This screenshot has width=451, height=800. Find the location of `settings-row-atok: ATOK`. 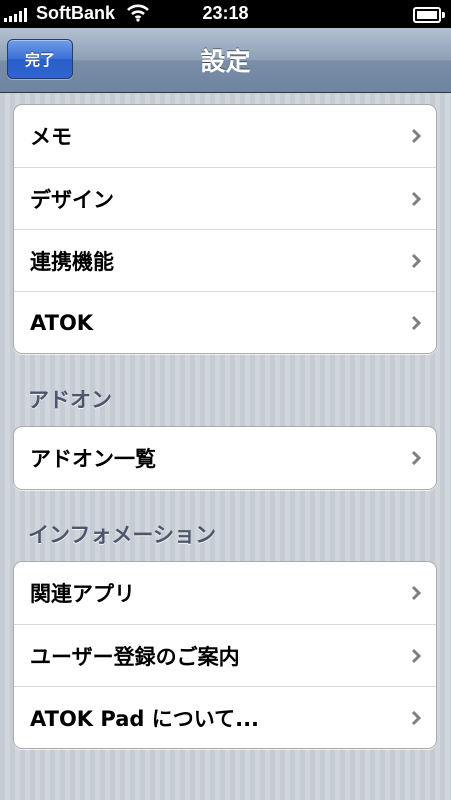

settings-row-atok: ATOK is located at coordinates (225, 322).